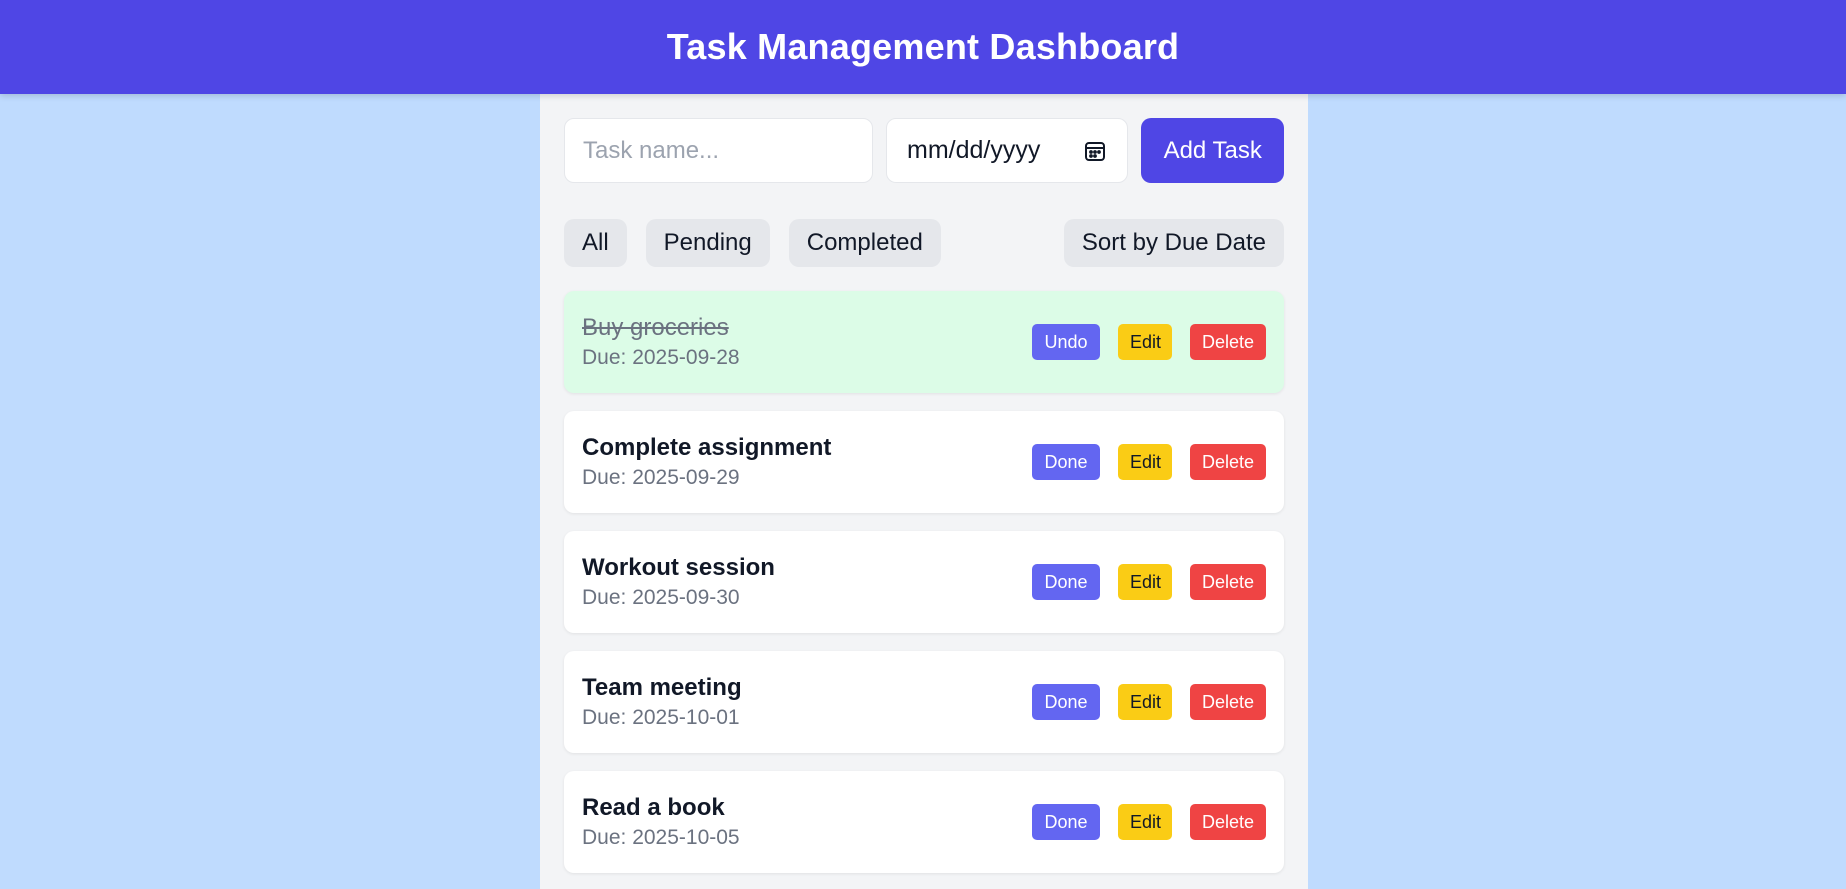  Describe the element at coordinates (1212, 150) in the screenshot. I see `add-task-button: Add Task` at that location.